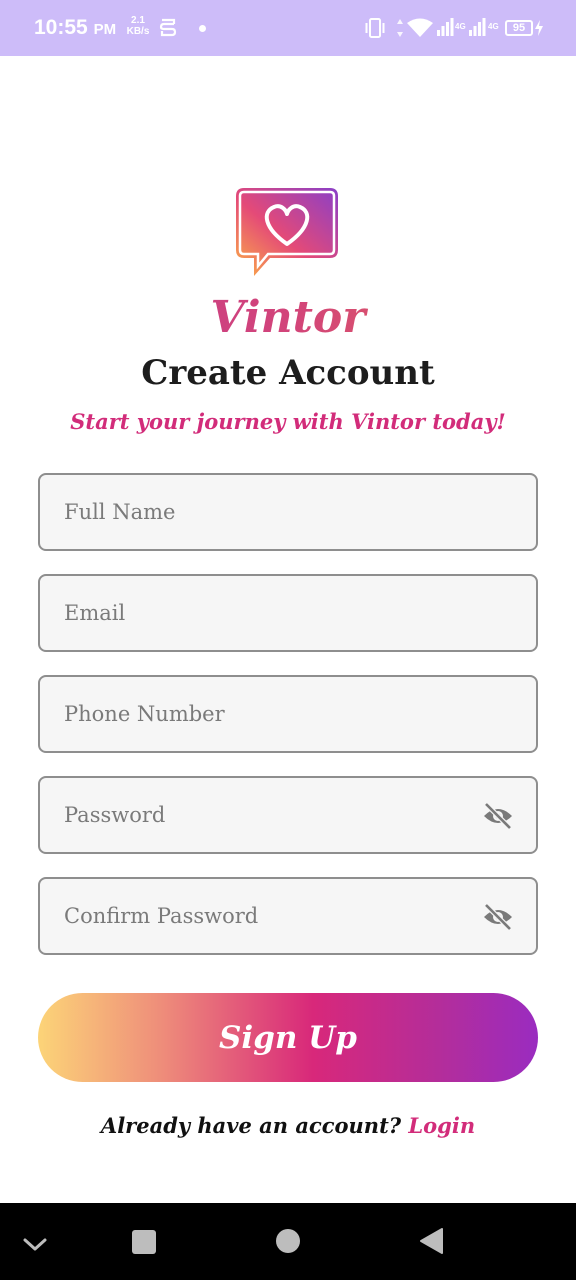 The image size is (576, 1280). I want to click on email-input, so click(264, 613).